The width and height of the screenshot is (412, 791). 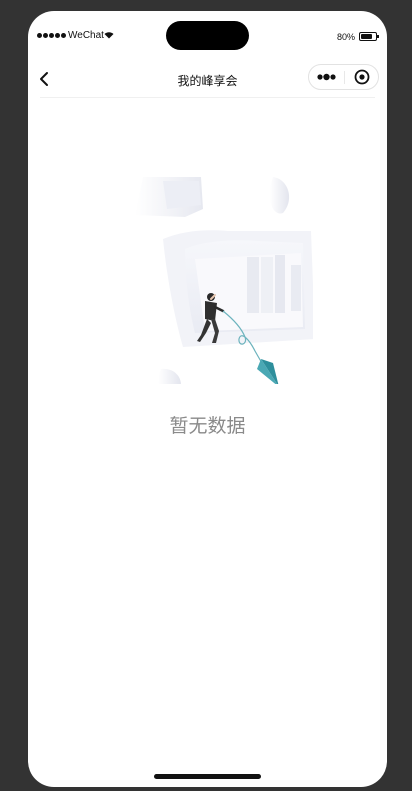 I want to click on carrier-label: WeChat, so click(x=86, y=35).